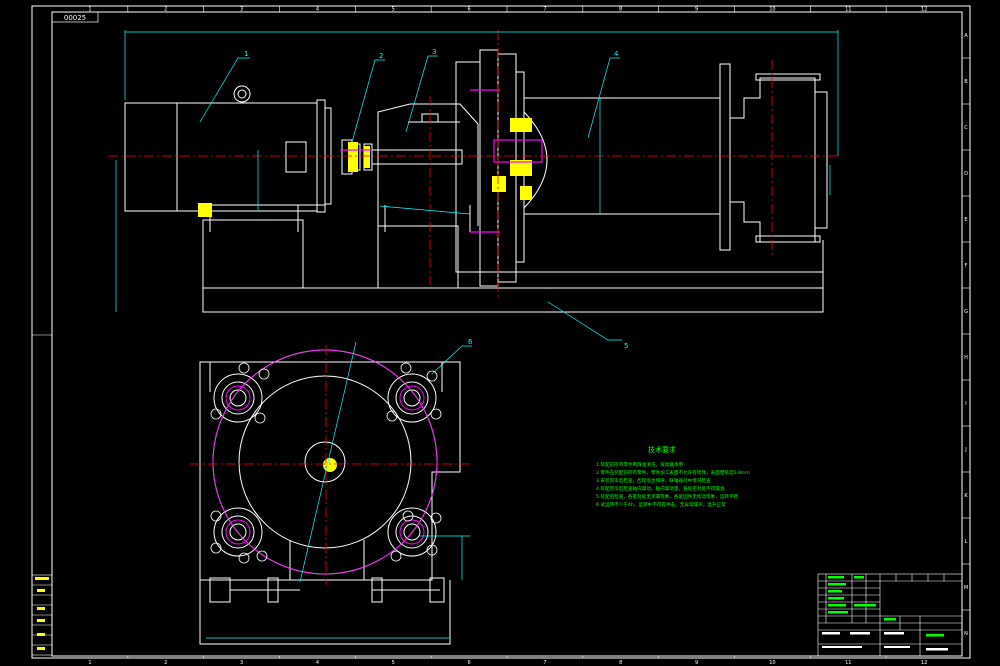  What do you see at coordinates (246, 54) in the screenshot?
I see `balloon-1: 1` at bounding box center [246, 54].